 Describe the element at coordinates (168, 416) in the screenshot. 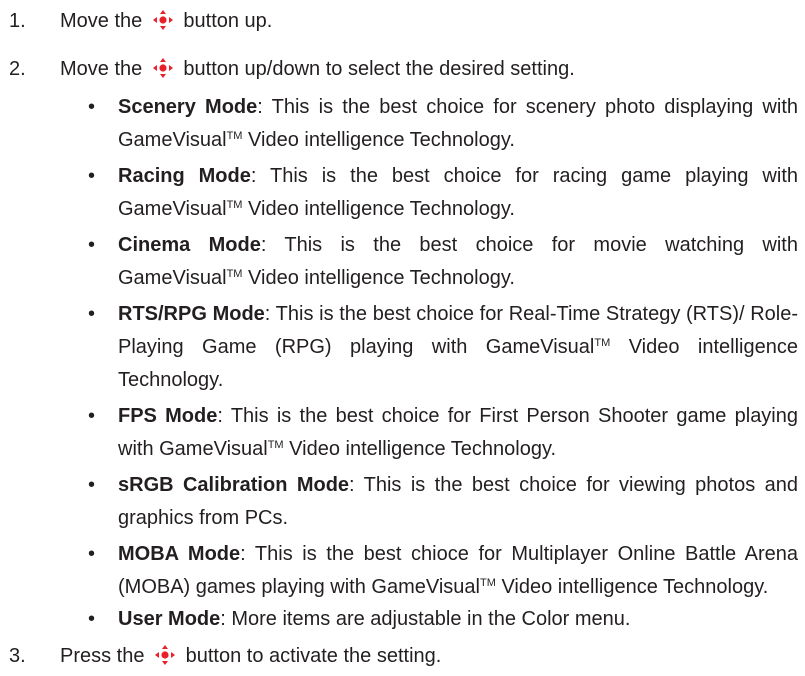

I see `mode-name: FPS Mode` at that location.